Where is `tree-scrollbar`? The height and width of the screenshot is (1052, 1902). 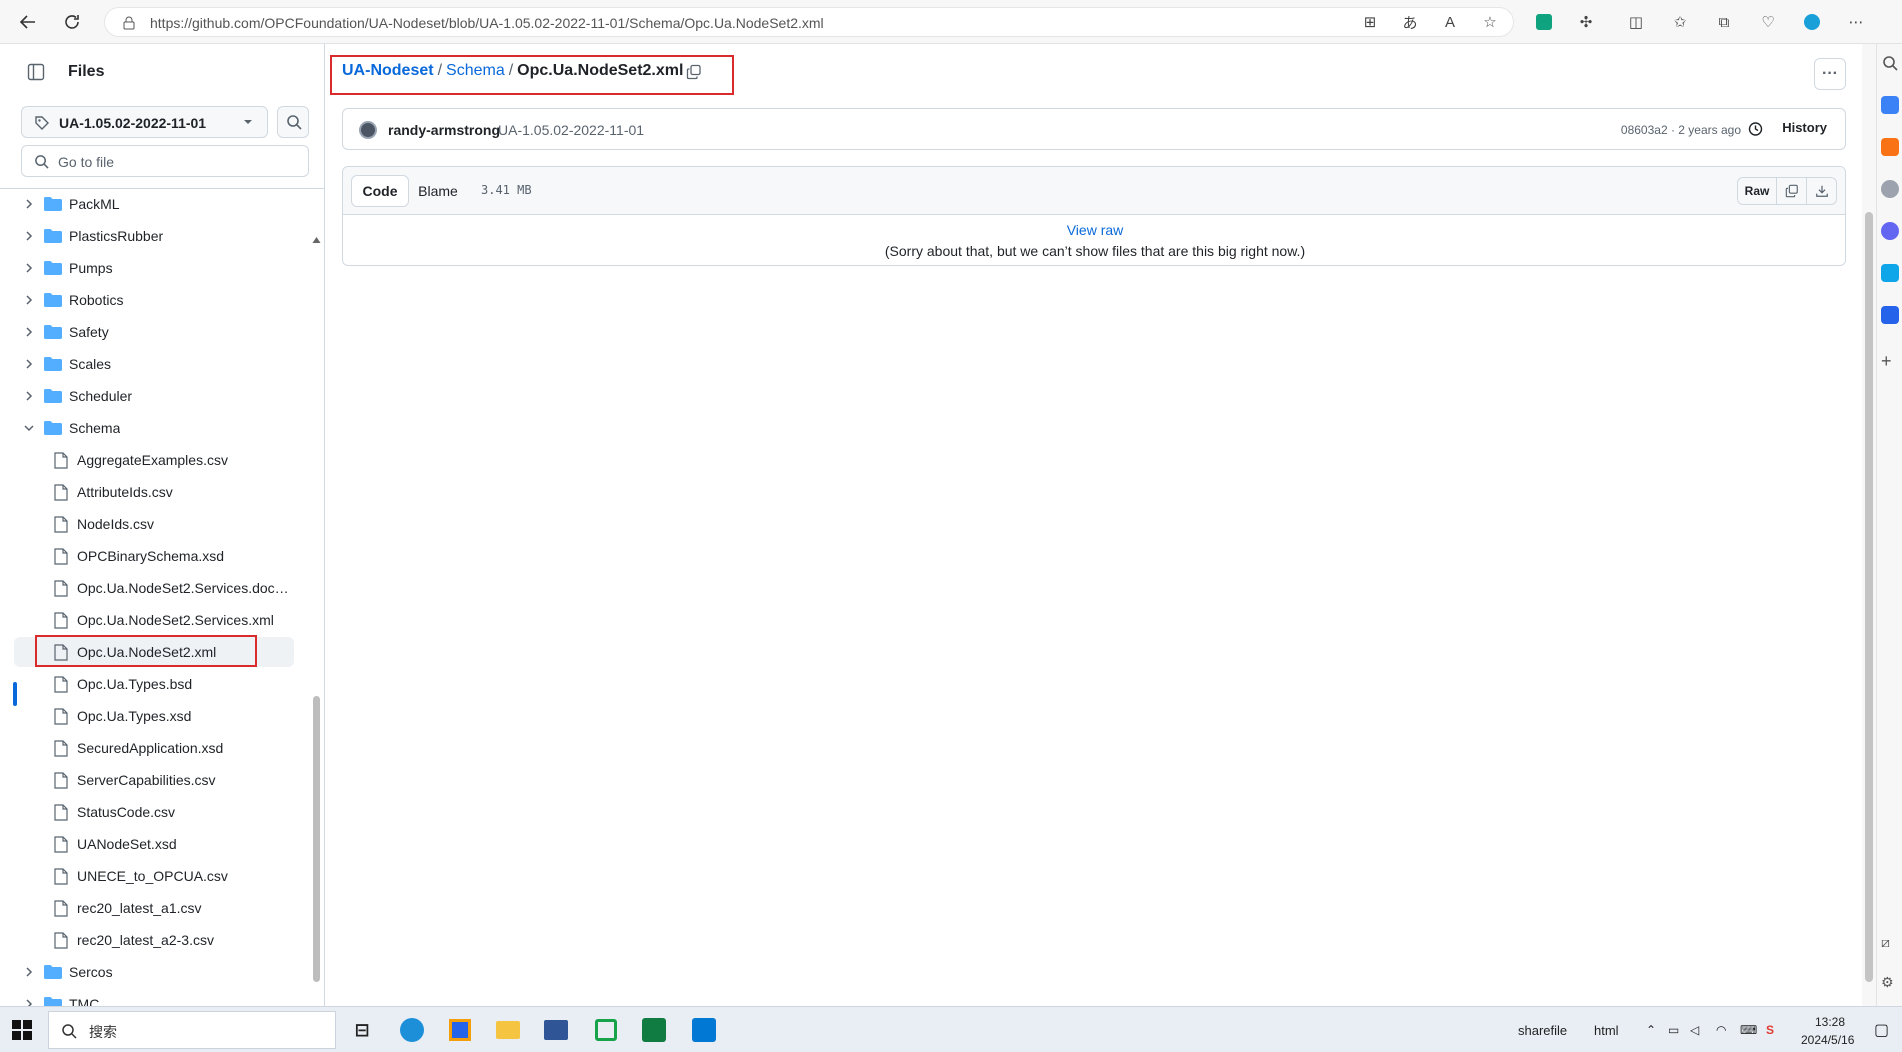
tree-scrollbar is located at coordinates (316, 621).